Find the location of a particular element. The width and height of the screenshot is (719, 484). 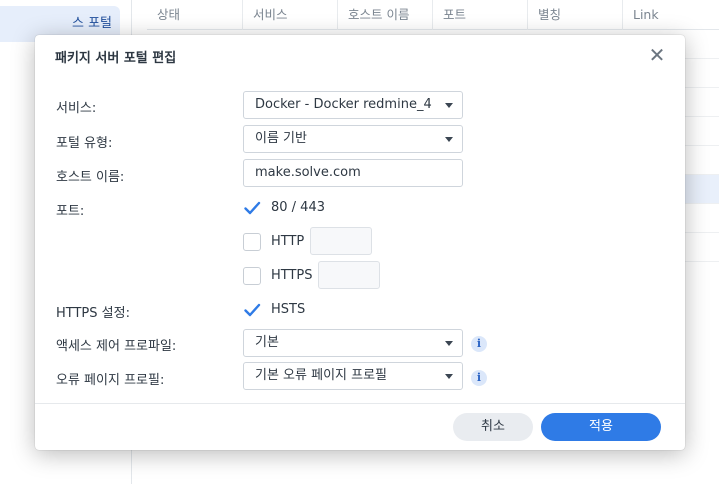

portal-type-label: 포털 유형: is located at coordinates (84, 143).